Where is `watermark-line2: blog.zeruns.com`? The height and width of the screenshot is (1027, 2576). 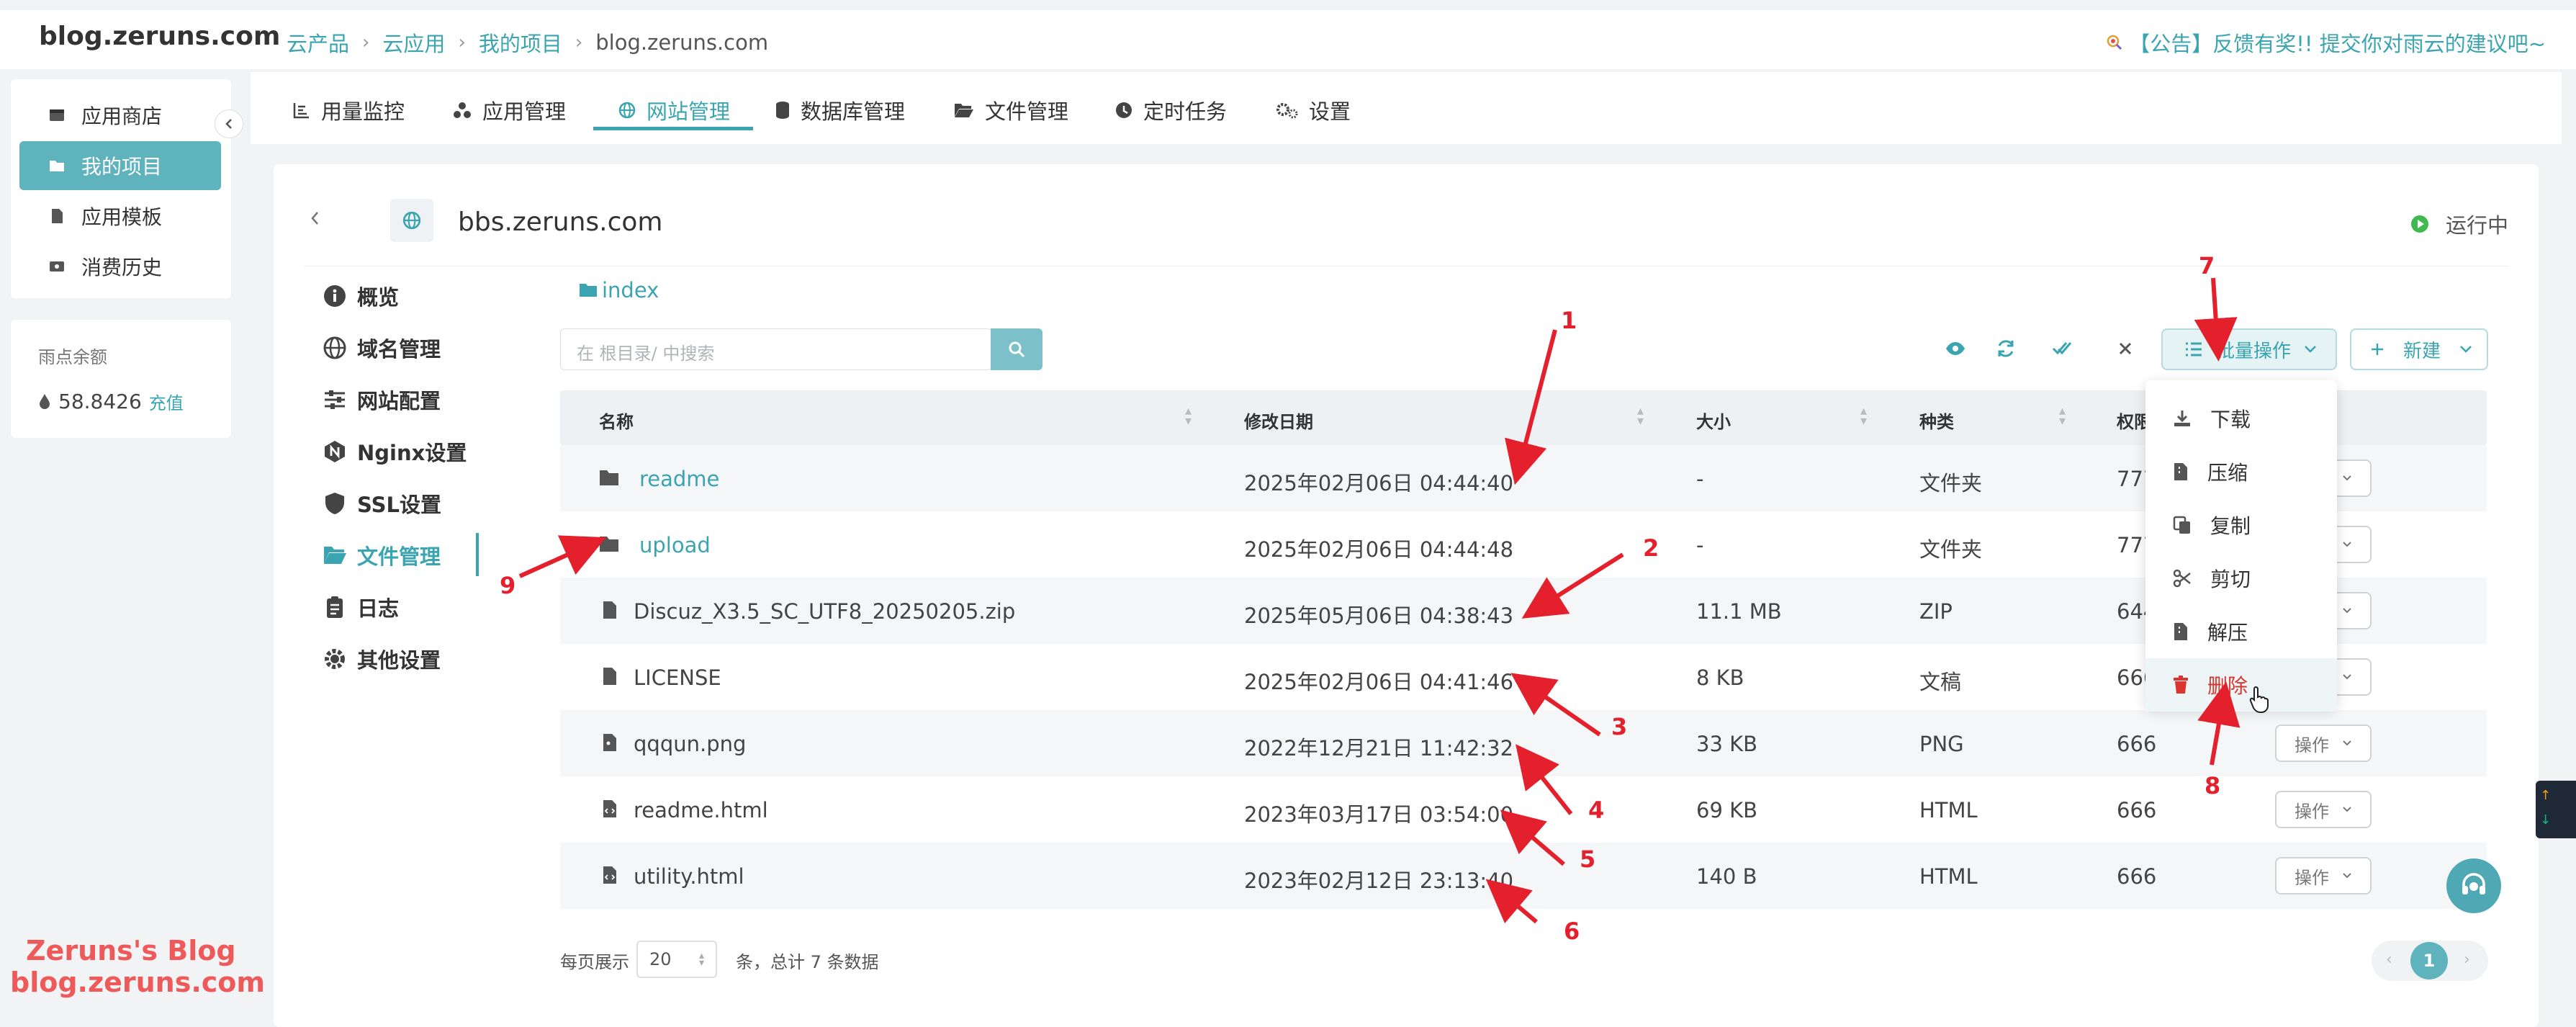 watermark-line2: blog.zeruns.com is located at coordinates (137, 982).